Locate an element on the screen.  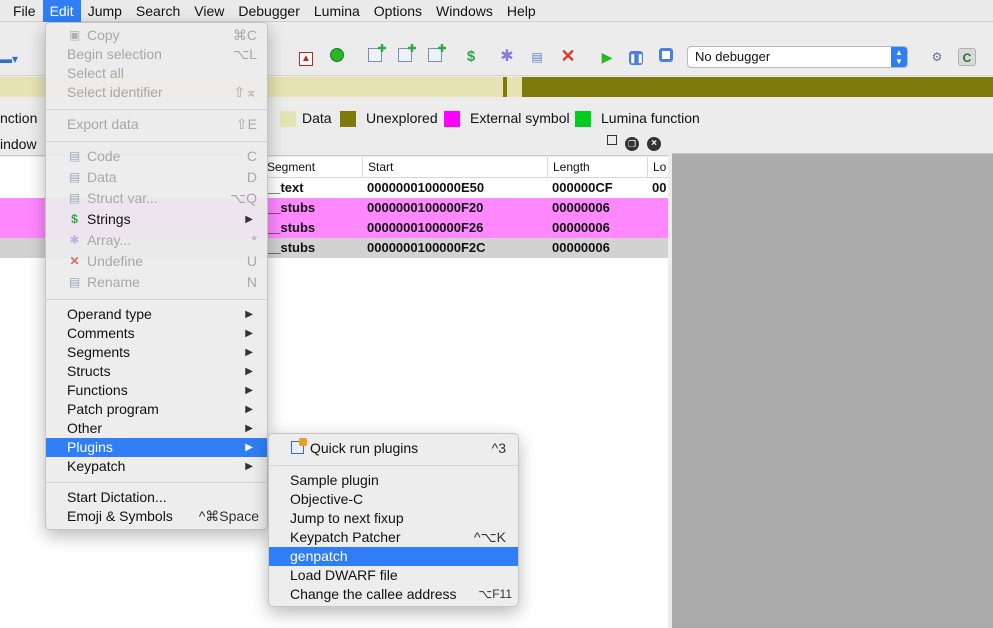
stop-icon is located at coordinates (666, 57).